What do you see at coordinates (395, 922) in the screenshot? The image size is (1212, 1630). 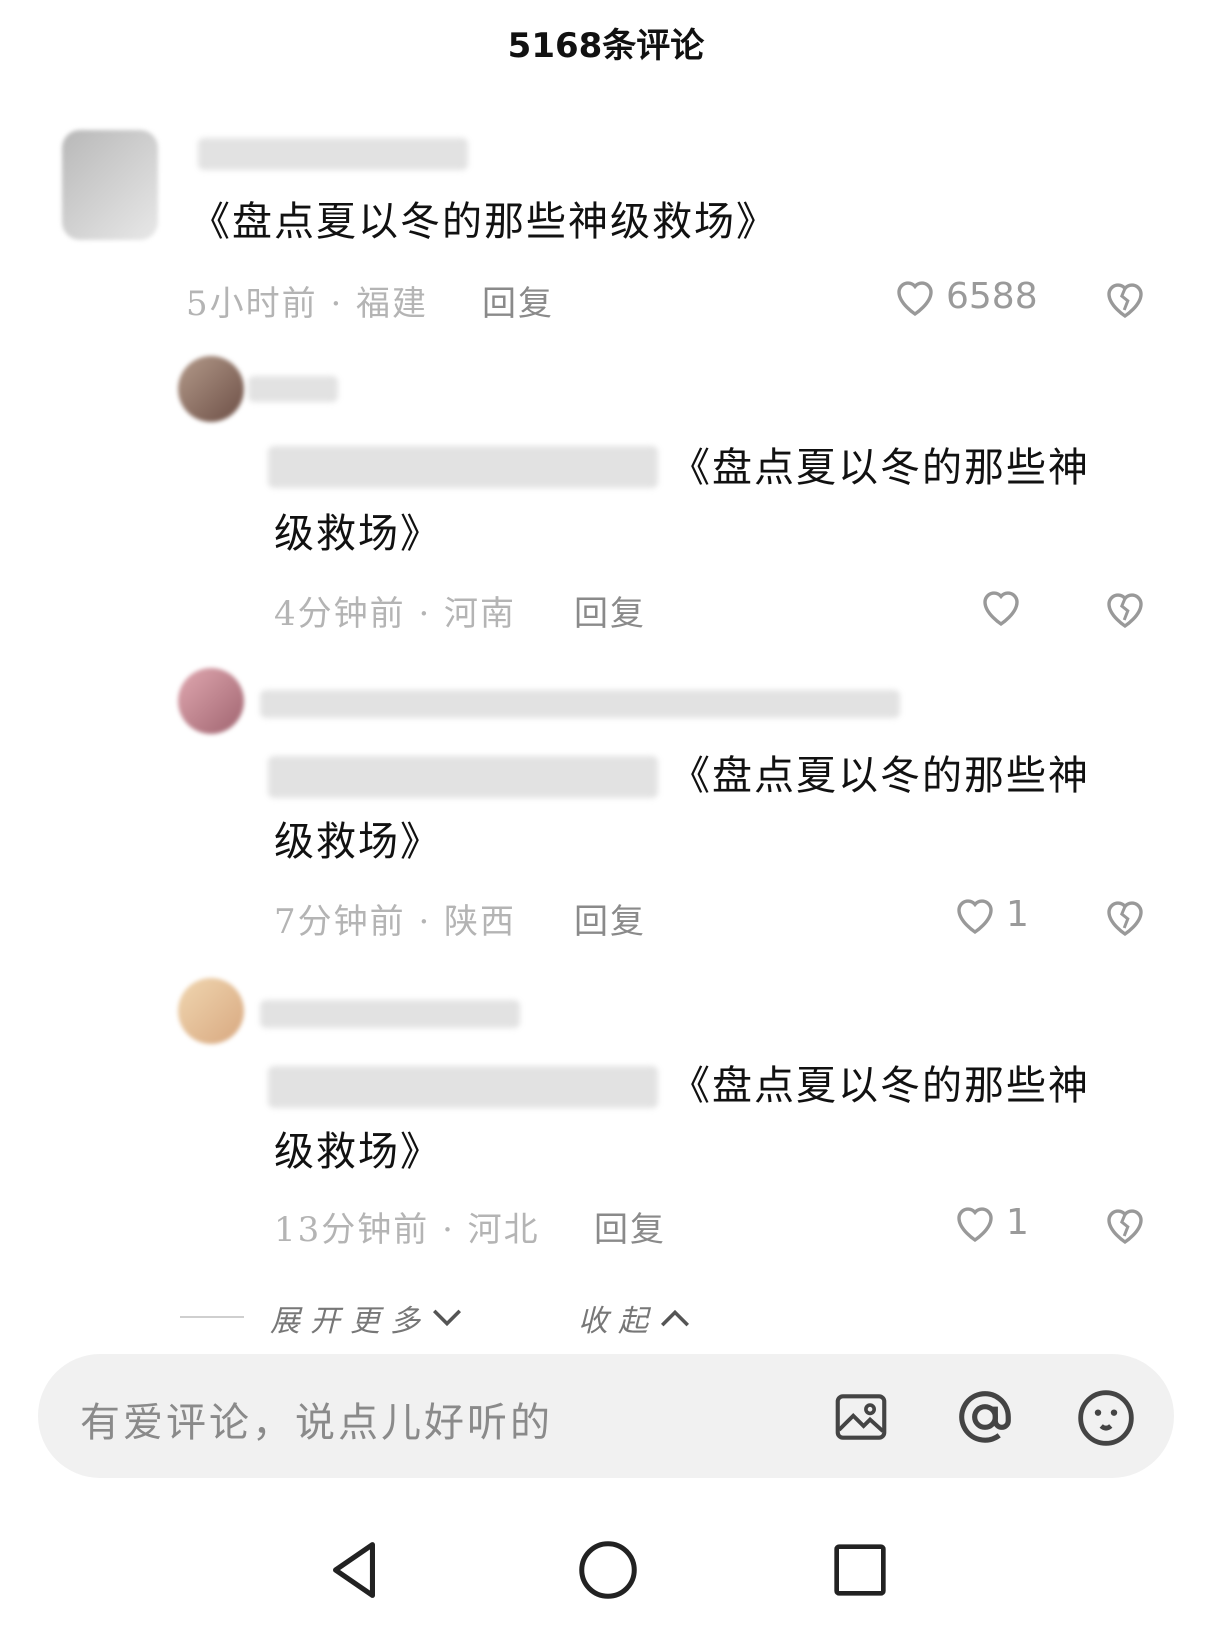 I see `comment-meta: 7分钟前 · 陕西` at bounding box center [395, 922].